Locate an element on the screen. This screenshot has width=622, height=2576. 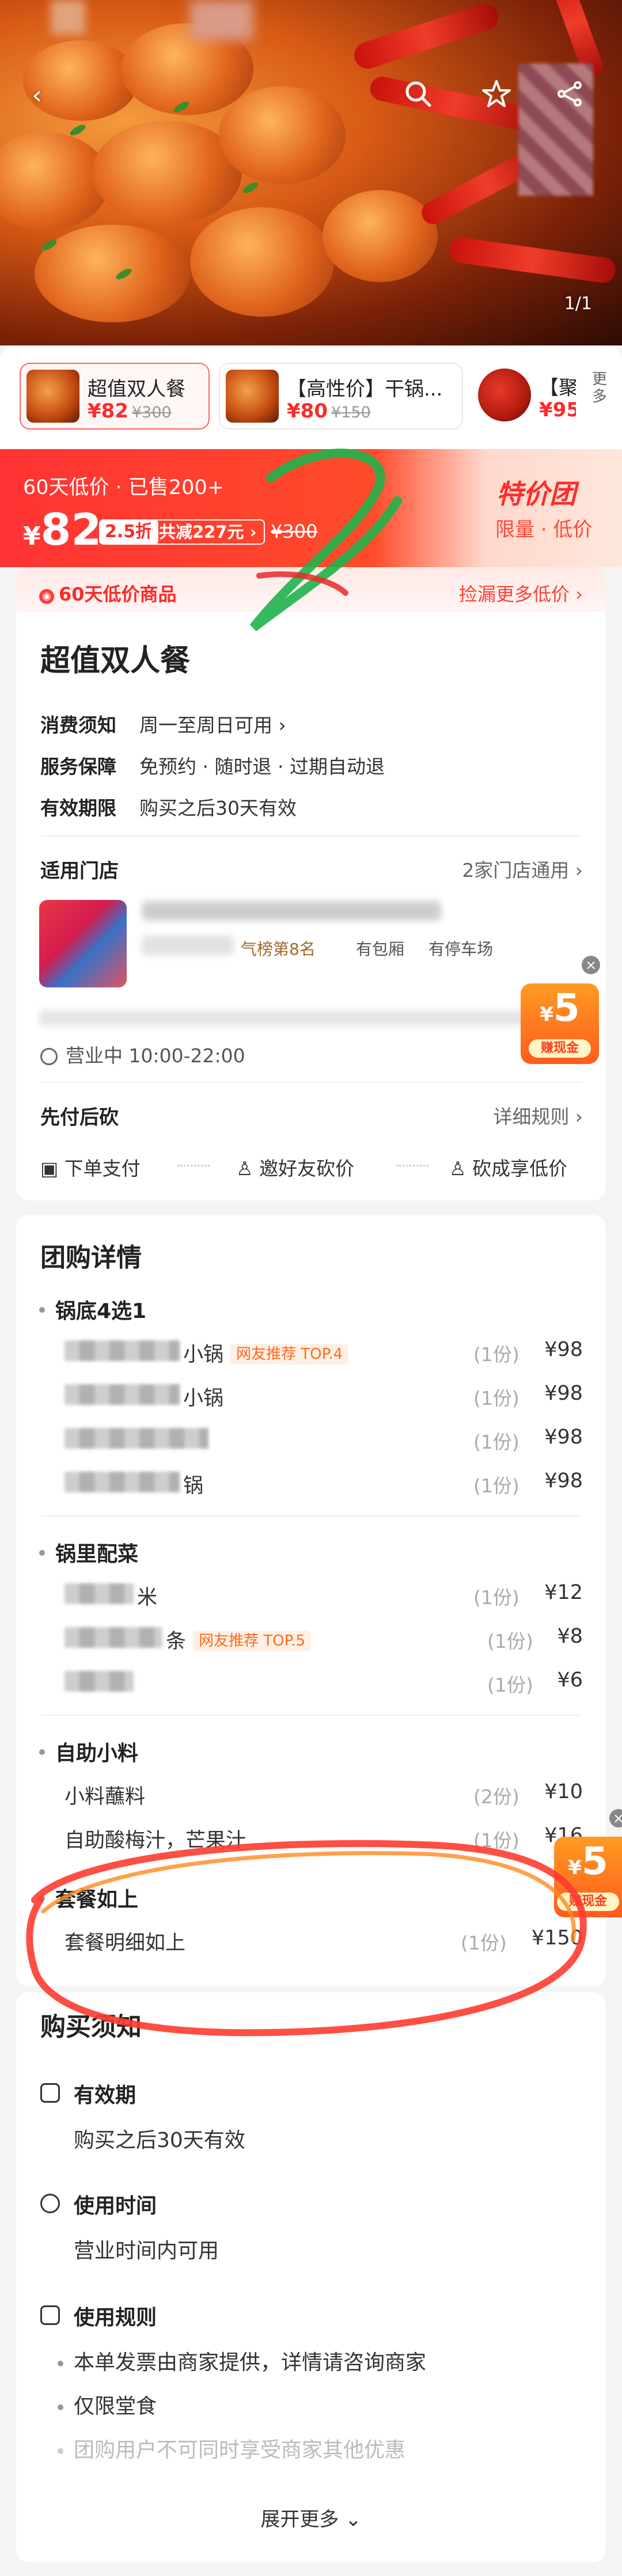
package-name: 超值双人餐 is located at coordinates (136, 390).